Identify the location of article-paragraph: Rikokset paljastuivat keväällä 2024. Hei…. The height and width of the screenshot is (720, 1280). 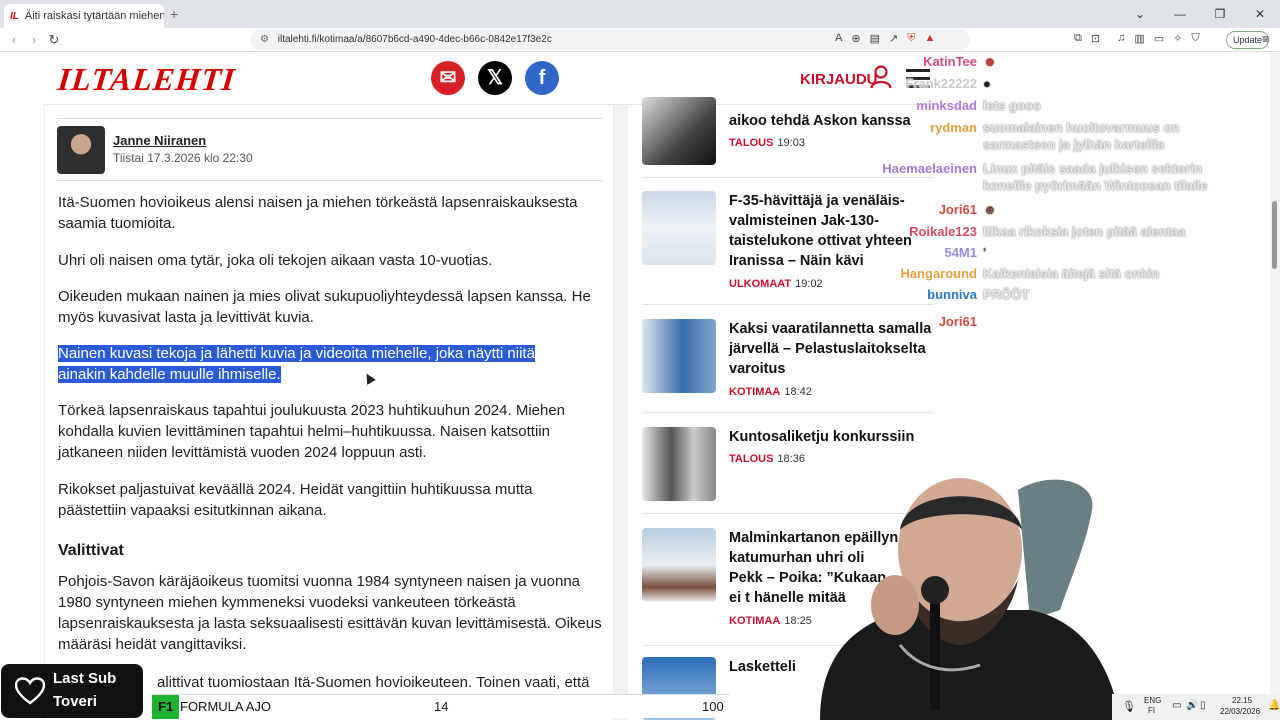
(295, 500).